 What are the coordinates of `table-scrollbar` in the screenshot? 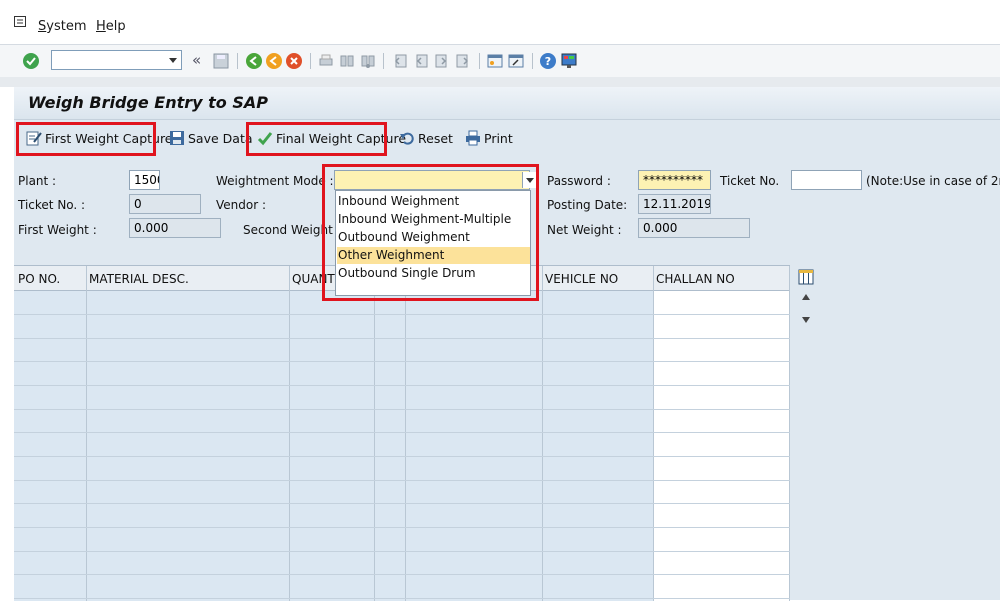 It's located at (806, 432).